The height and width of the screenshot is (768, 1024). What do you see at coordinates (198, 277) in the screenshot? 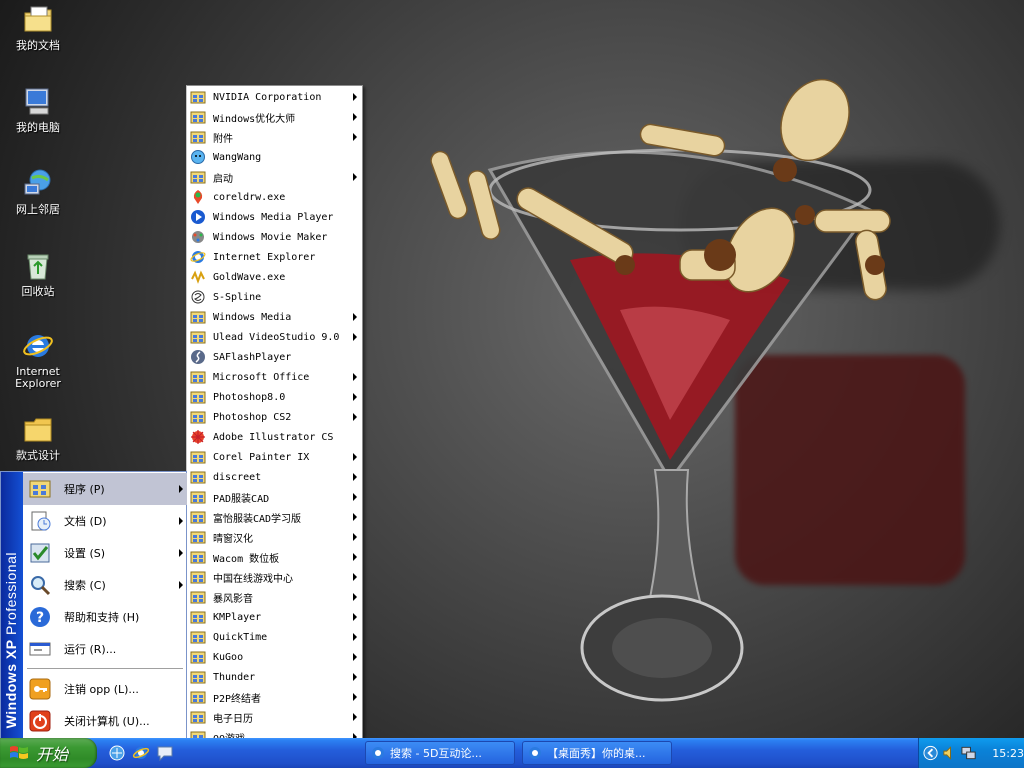
I see `goldwave-icon` at bounding box center [198, 277].